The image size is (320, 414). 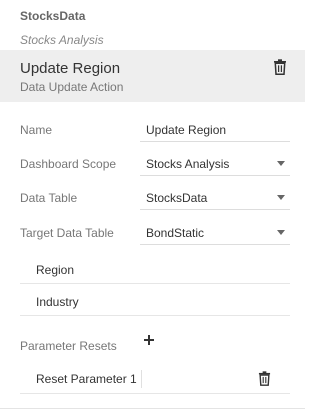 What do you see at coordinates (188, 164) in the screenshot?
I see `dashboard-scope-value: Stocks Analysis` at bounding box center [188, 164].